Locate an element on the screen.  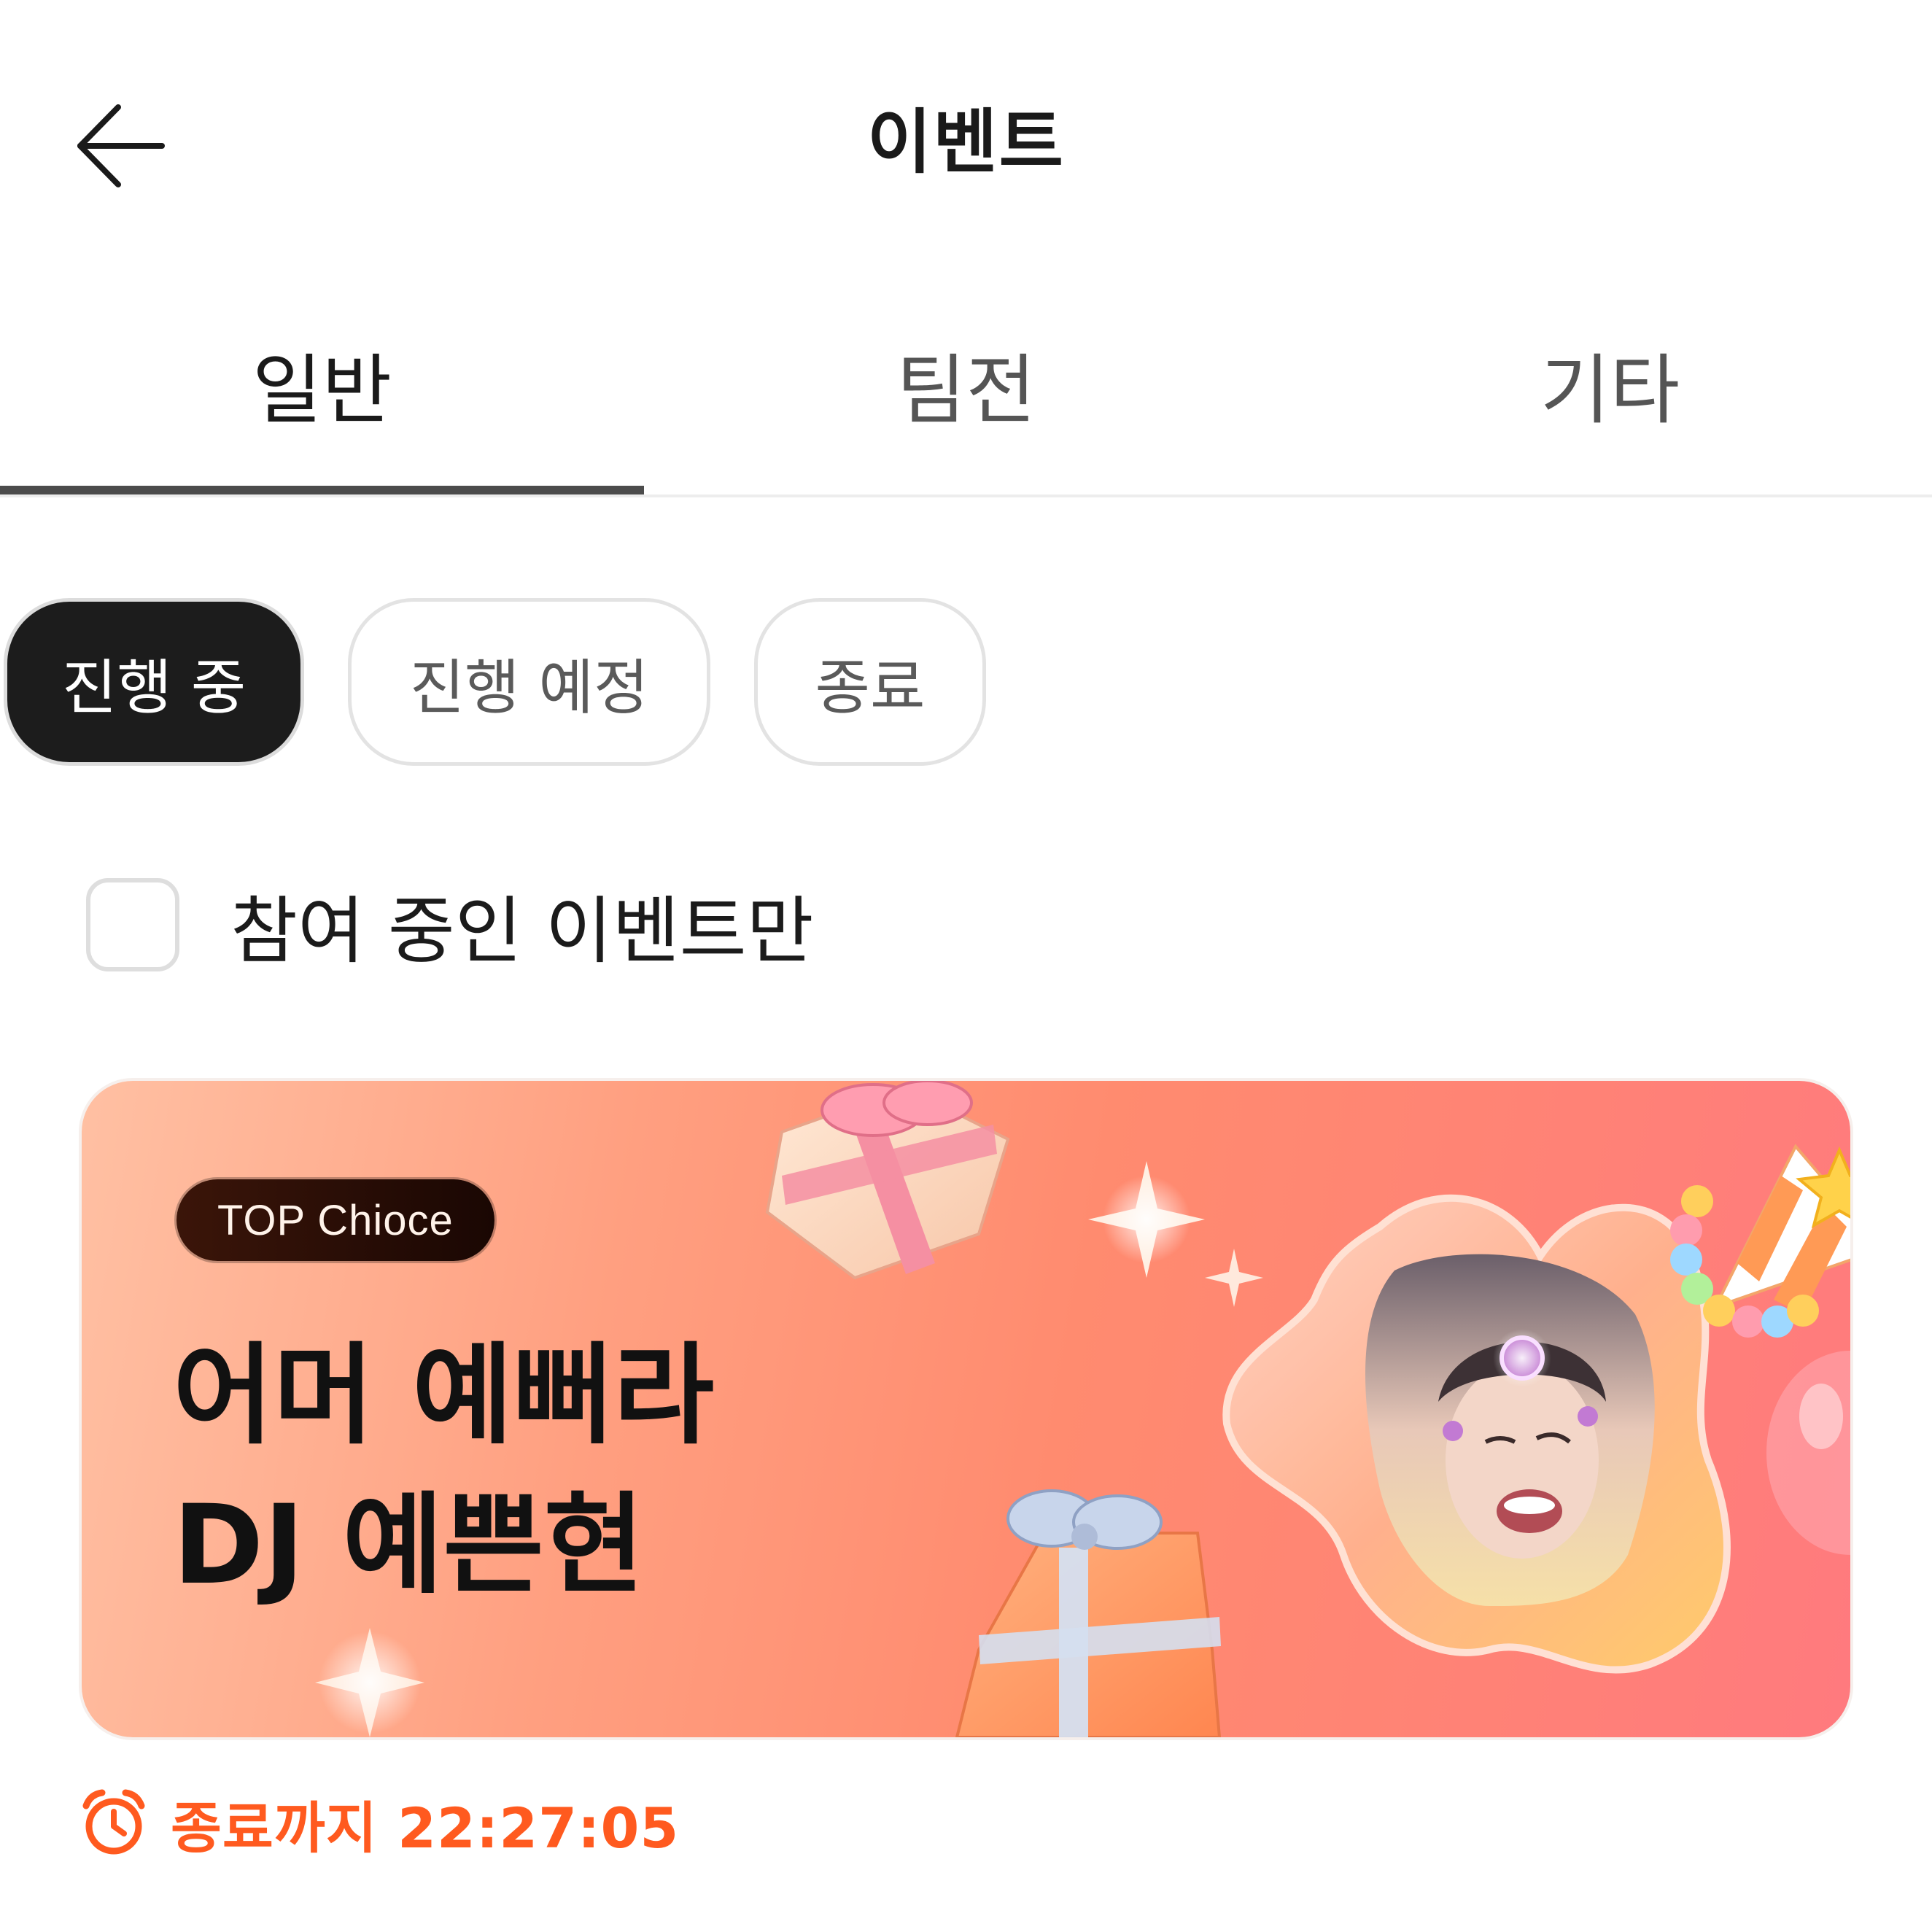
gift-box-bottom-icon is located at coordinates (1089, 1613).